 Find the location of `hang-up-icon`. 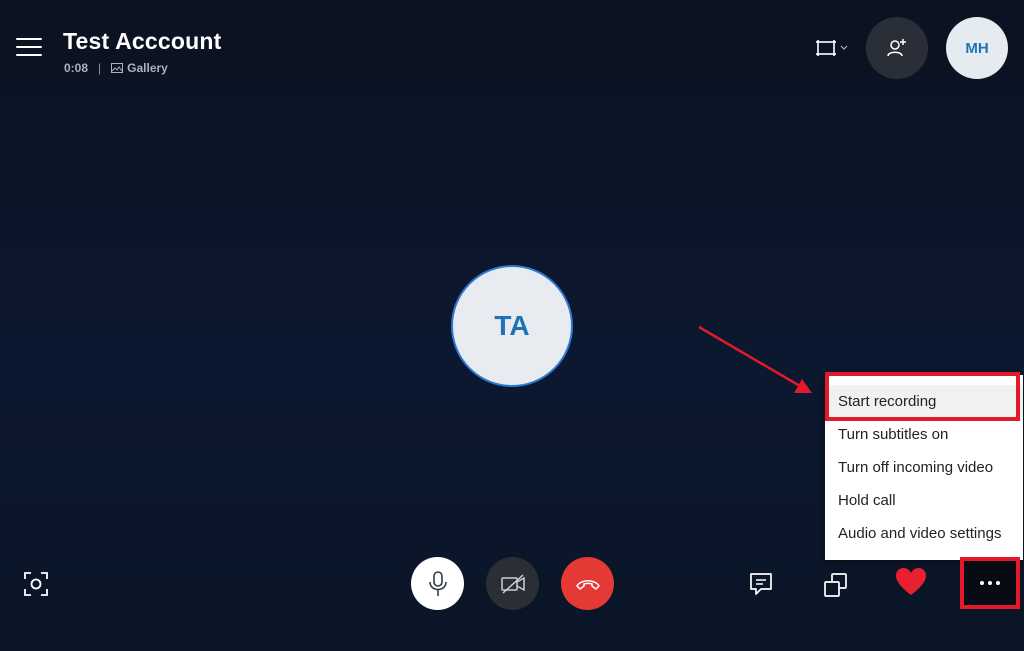

hang-up-icon is located at coordinates (587, 584).